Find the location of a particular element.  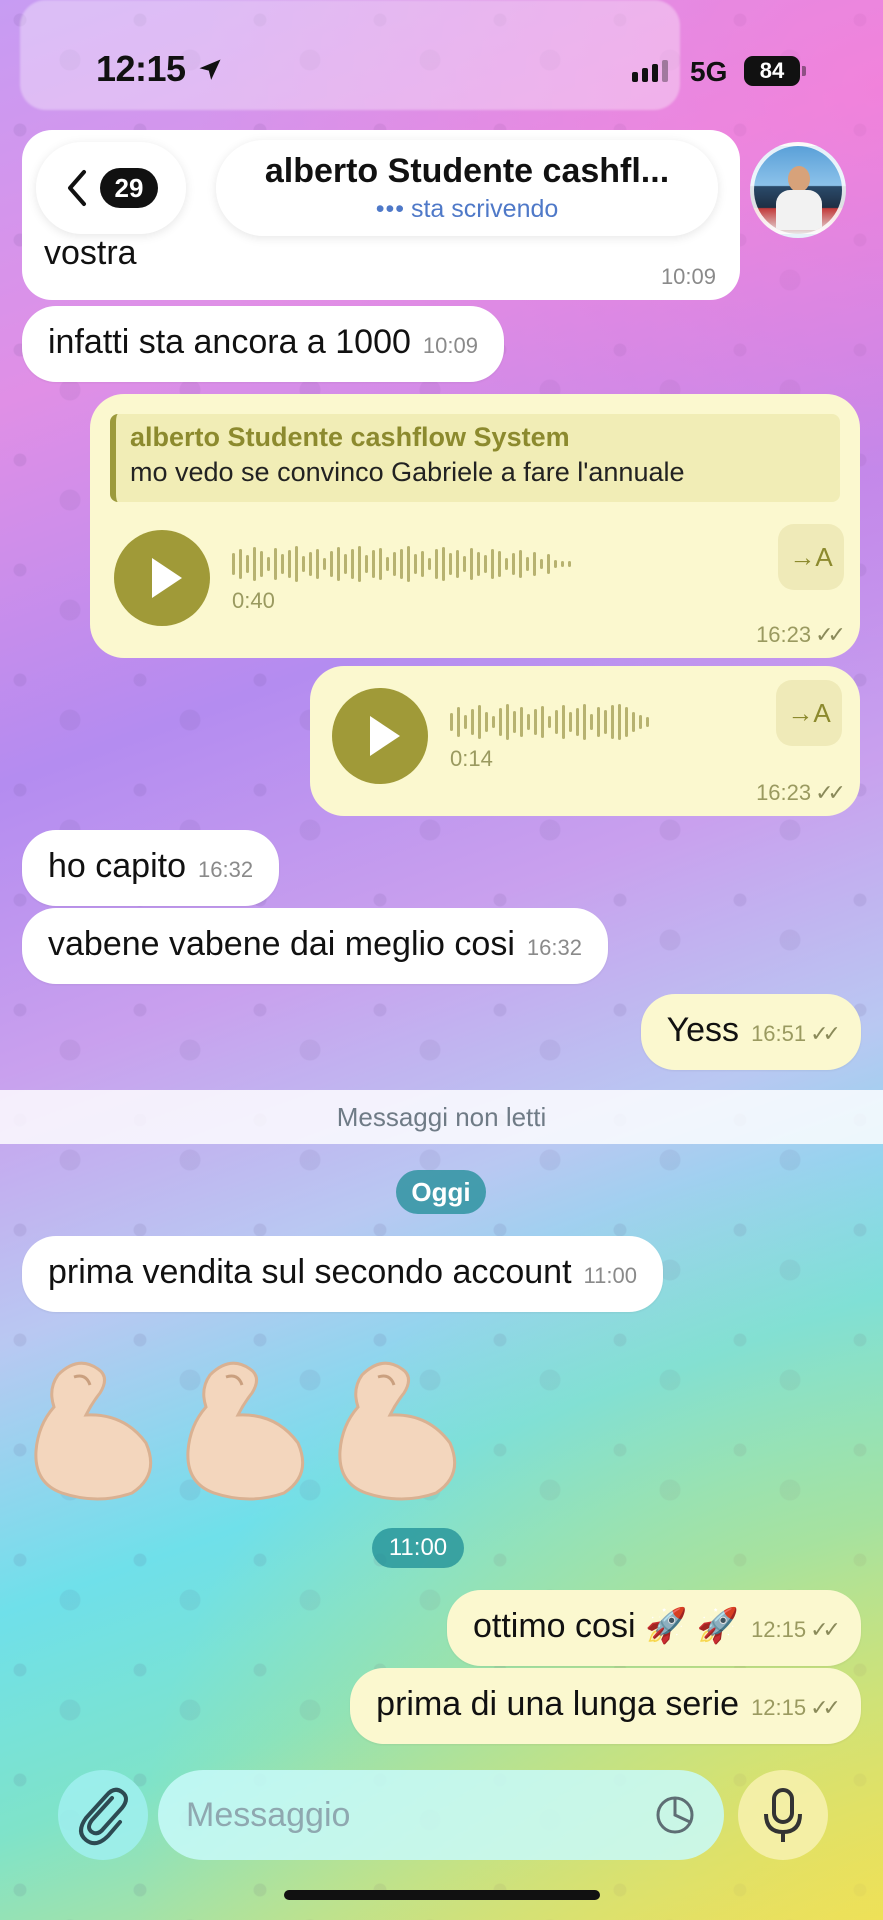

message-bubble-incoming: ho capito 16:32 is located at coordinates (151, 868).